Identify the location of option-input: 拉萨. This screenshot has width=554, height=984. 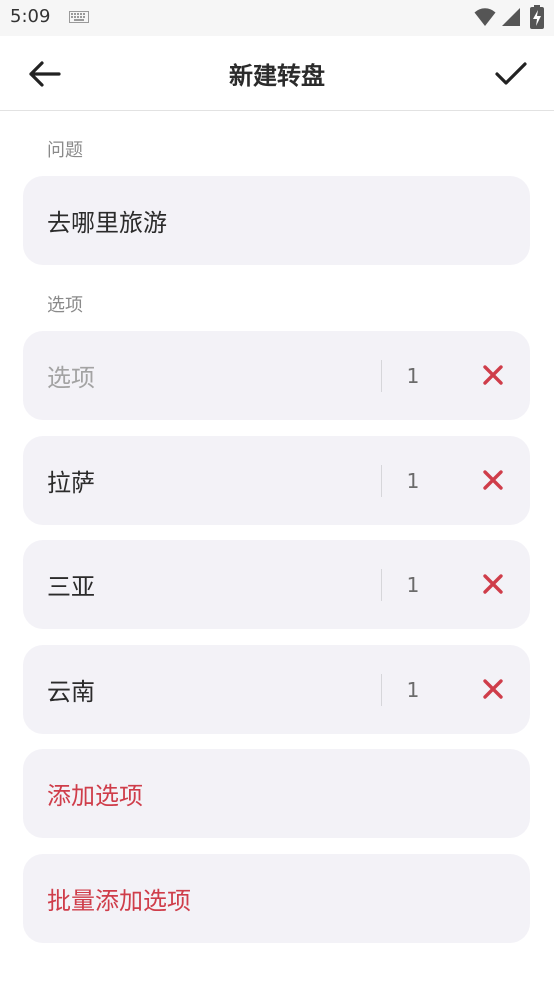
(71, 480).